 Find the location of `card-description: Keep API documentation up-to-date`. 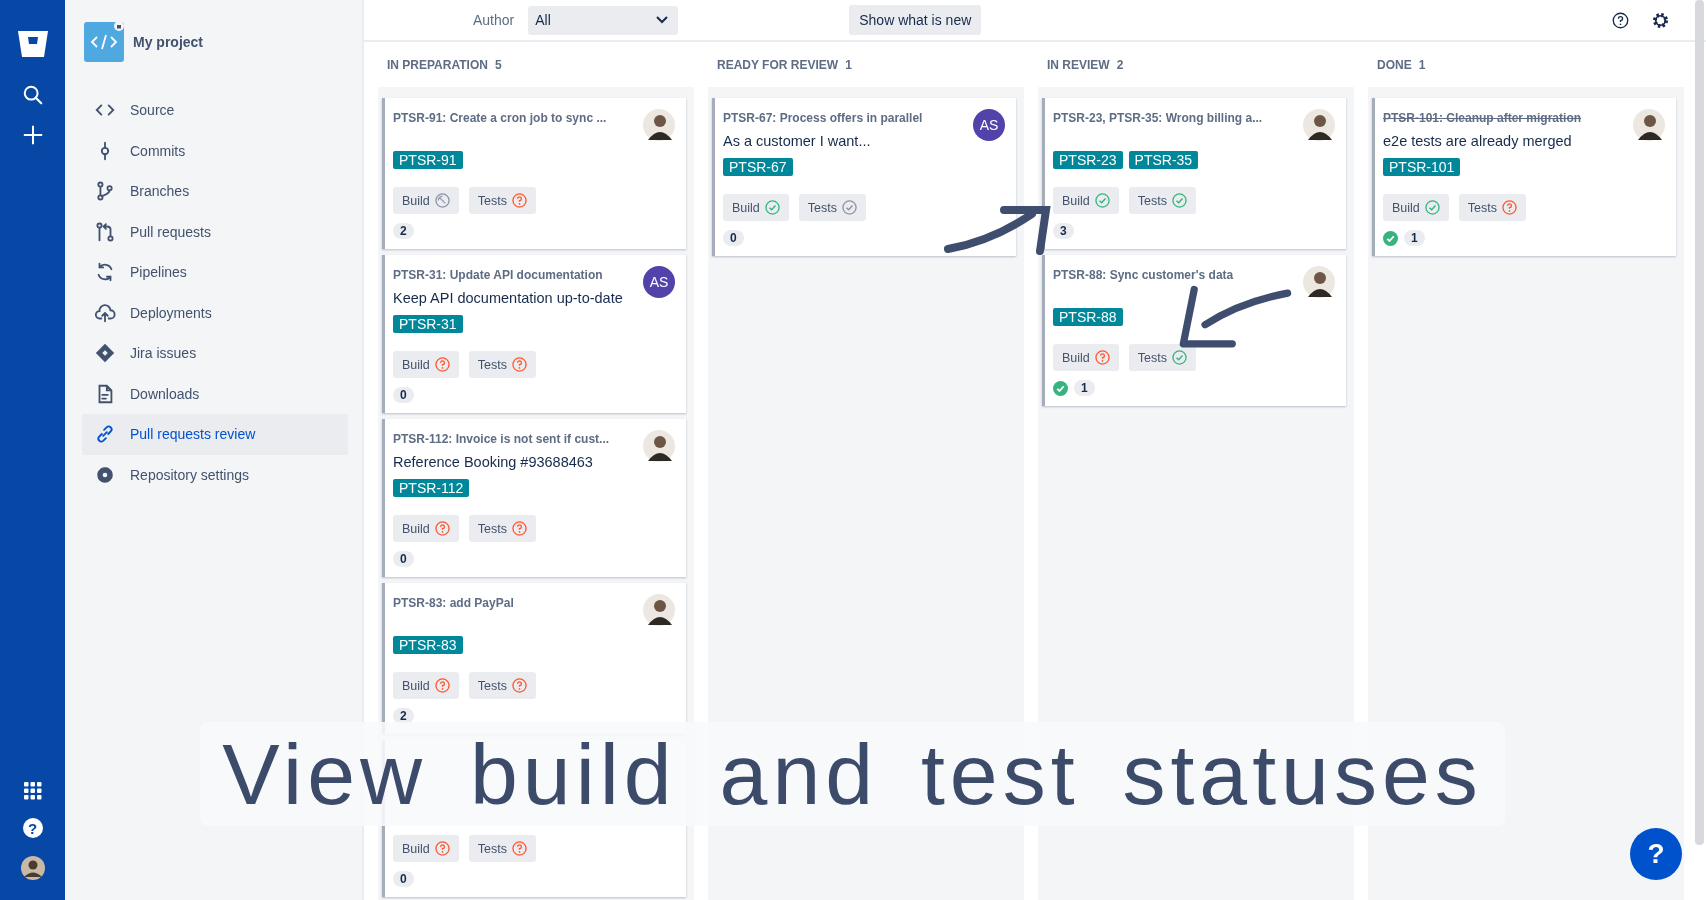

card-description: Keep API documentation up-to-date is located at coordinates (508, 298).